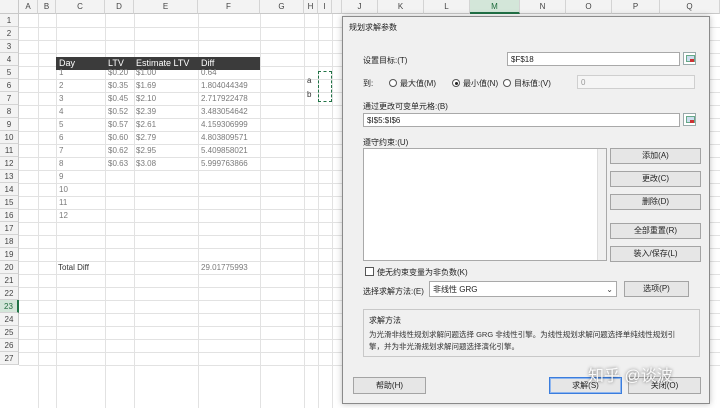 Image resolution: width=720 pixels, height=408 pixels. I want to click on row-header-3: 3, so click(9, 46).